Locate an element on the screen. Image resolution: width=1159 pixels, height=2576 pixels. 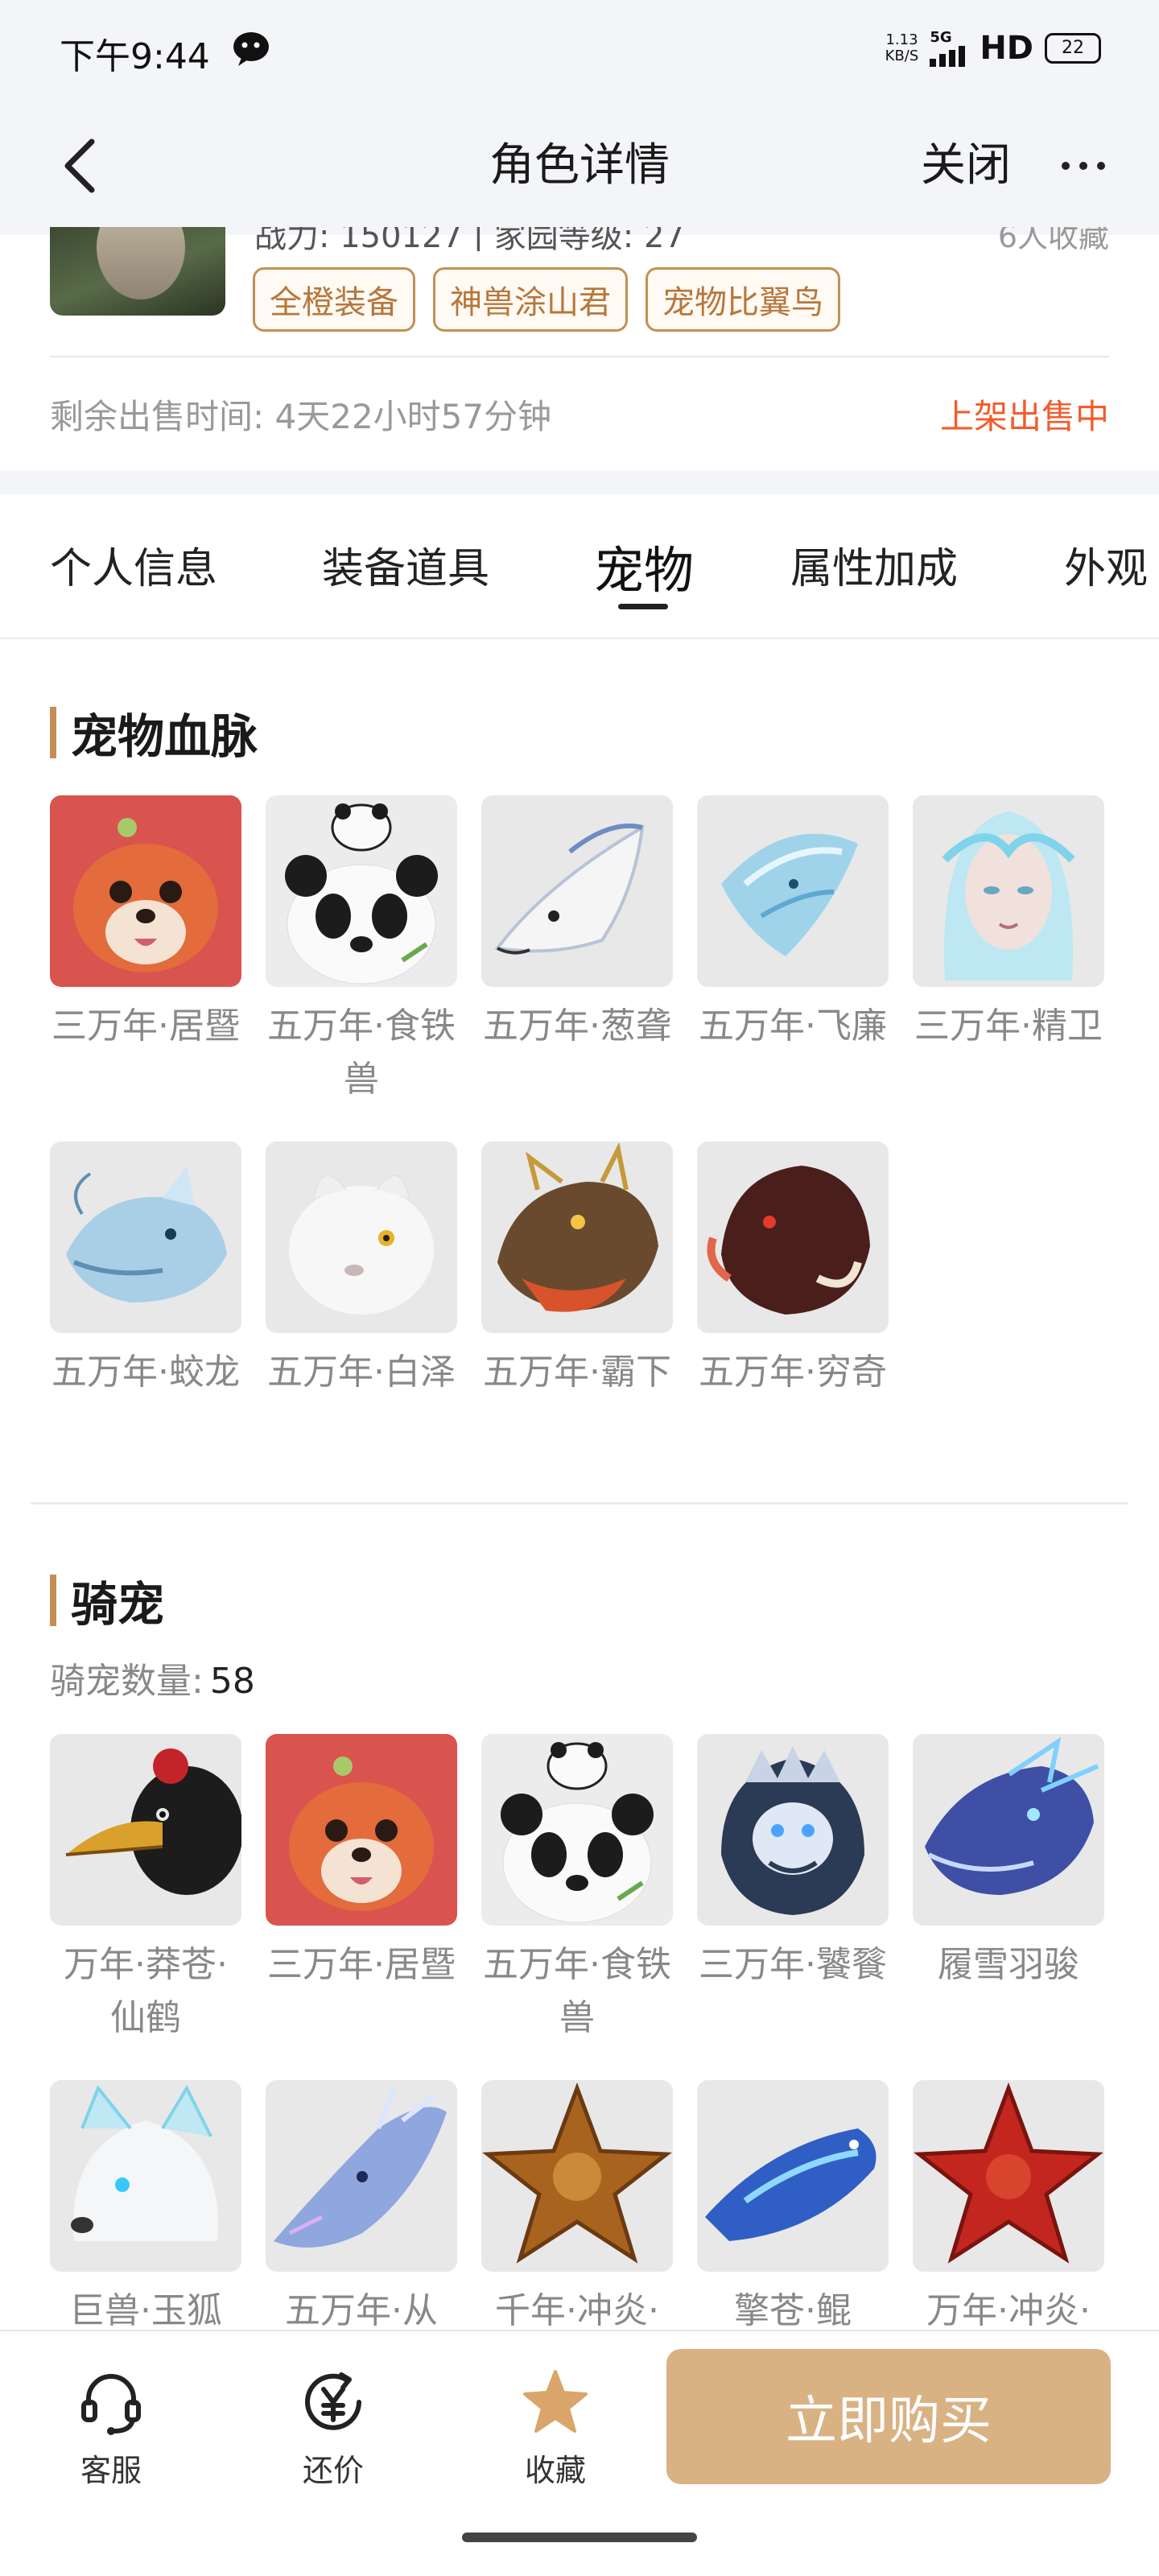
pet-card: 五万年·飞廉 is located at coordinates (793, 955).